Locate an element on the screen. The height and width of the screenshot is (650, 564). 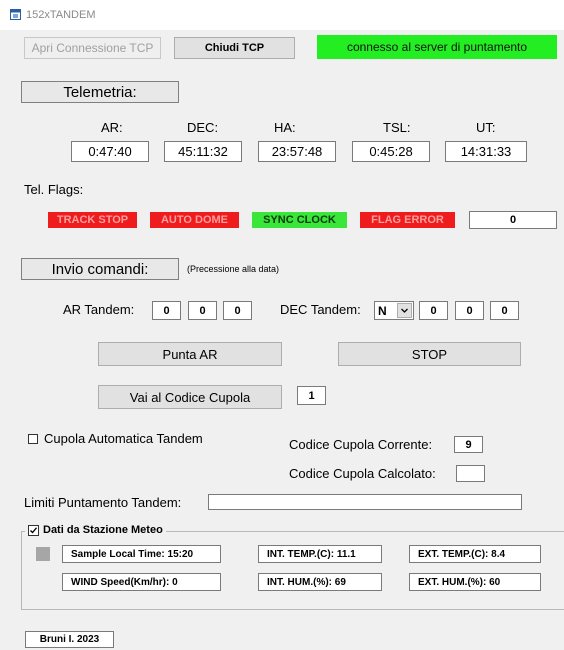
checkmark-icon is located at coordinates (33, 529).